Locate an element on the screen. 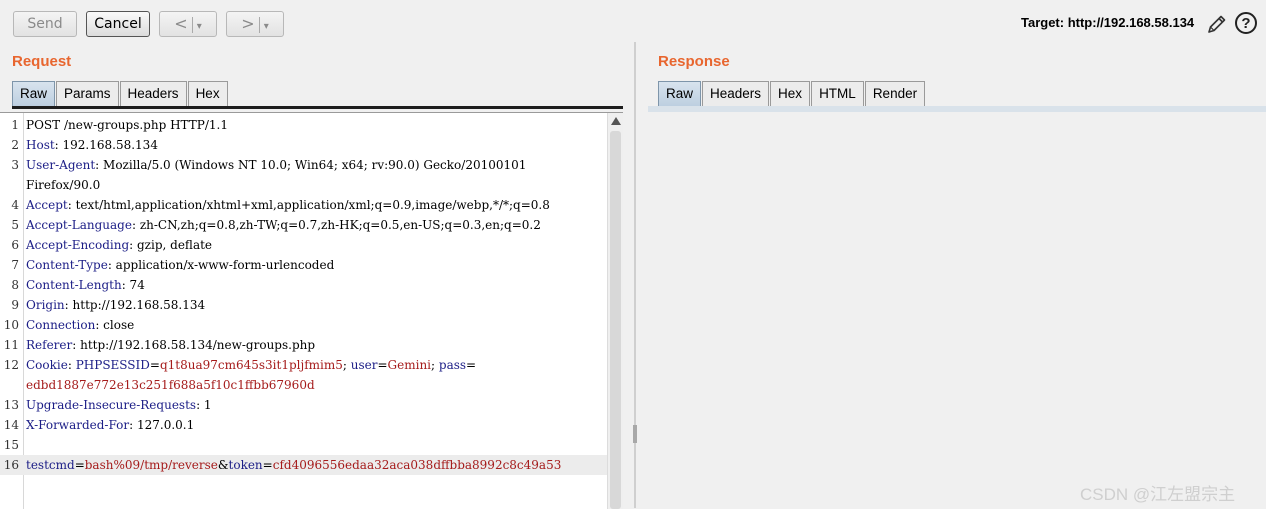 The image size is (1266, 509). code-line: 15 is located at coordinates (303, 445).